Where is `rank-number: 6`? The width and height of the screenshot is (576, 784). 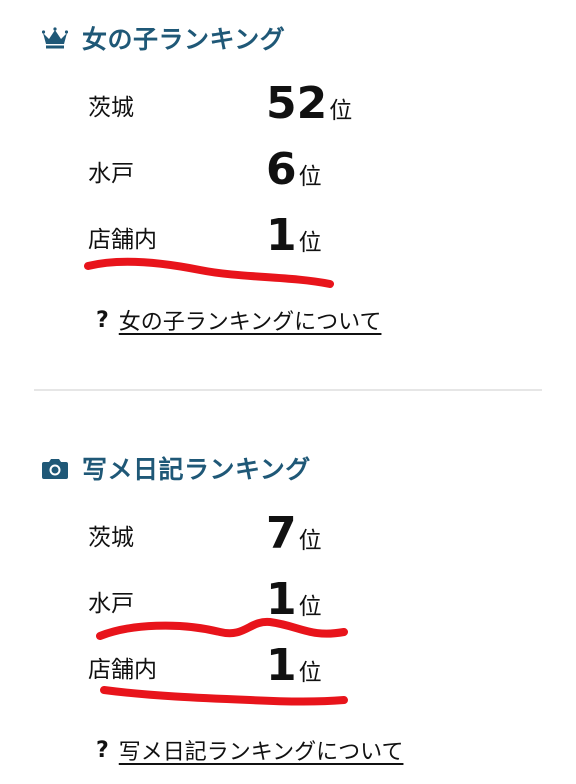
rank-number: 6 is located at coordinates (281, 169).